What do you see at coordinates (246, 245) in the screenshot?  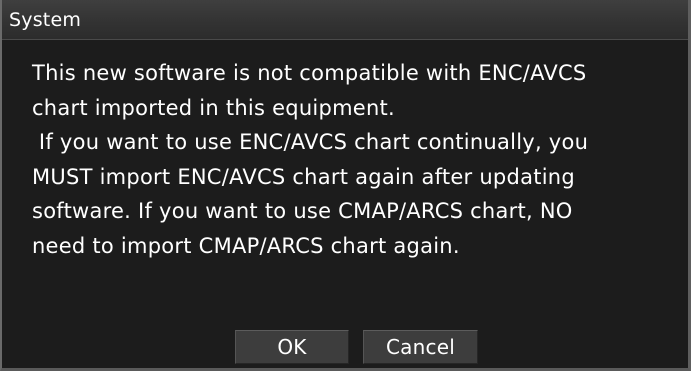 I see `message-line: need to import CMAP/ARCS chart again.` at bounding box center [246, 245].